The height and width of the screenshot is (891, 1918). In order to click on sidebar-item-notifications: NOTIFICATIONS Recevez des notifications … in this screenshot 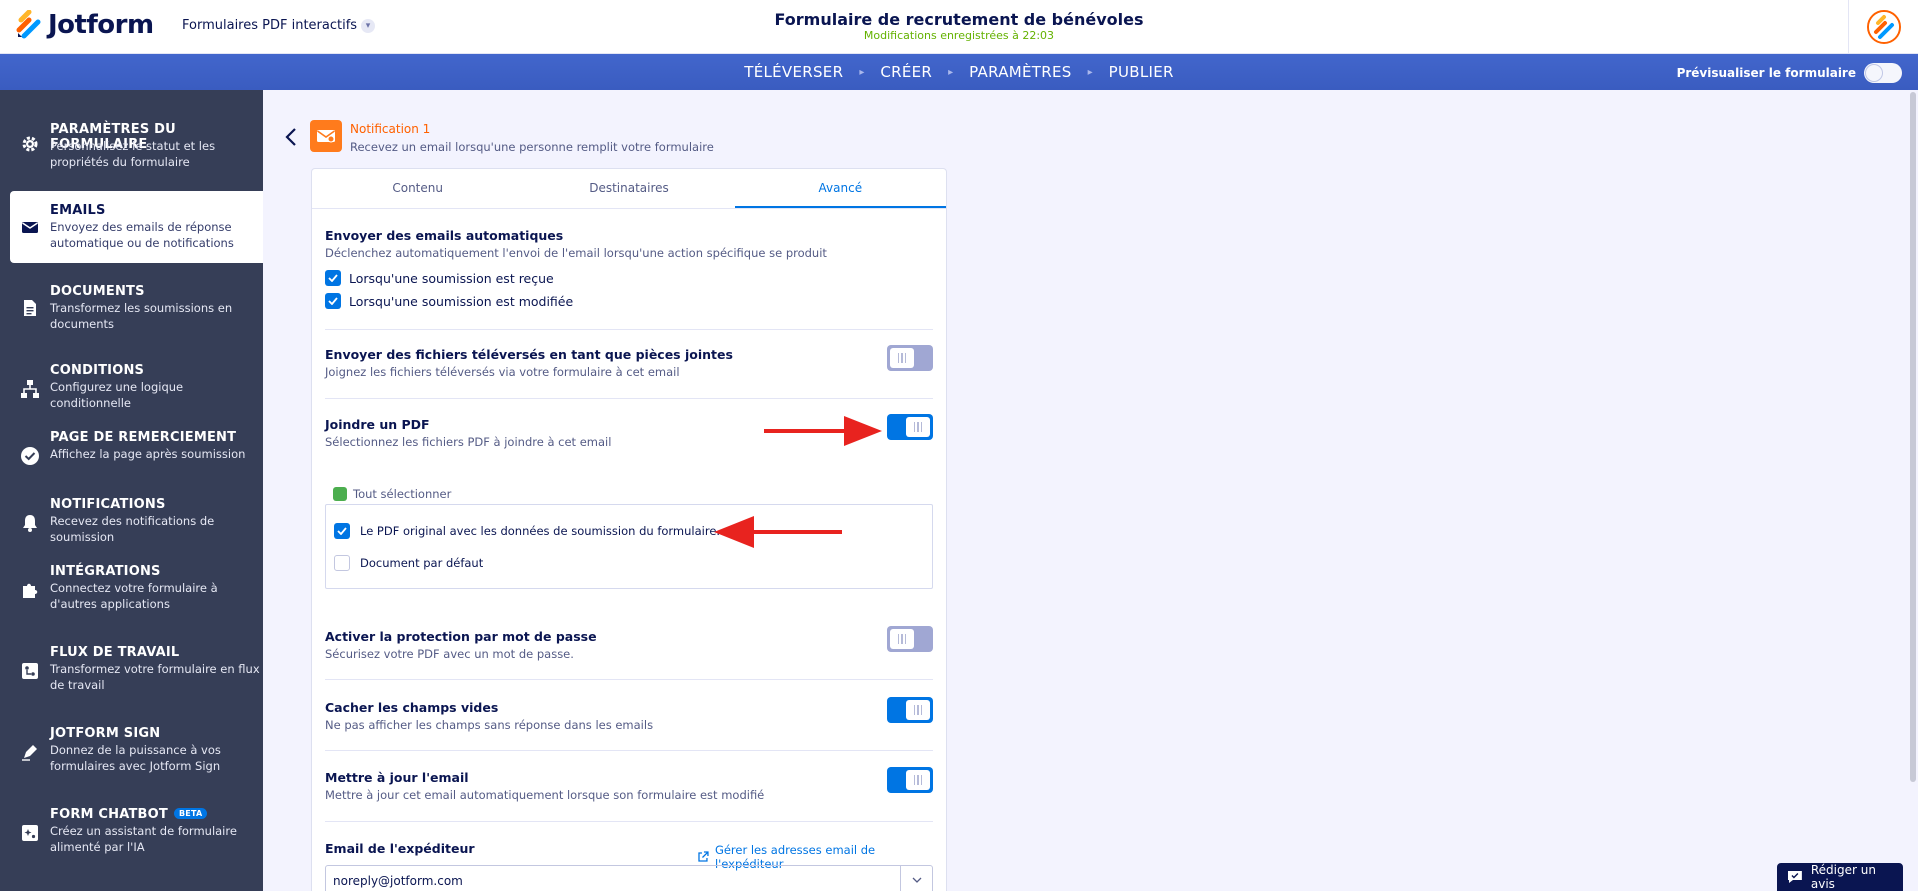, I will do `click(136, 523)`.